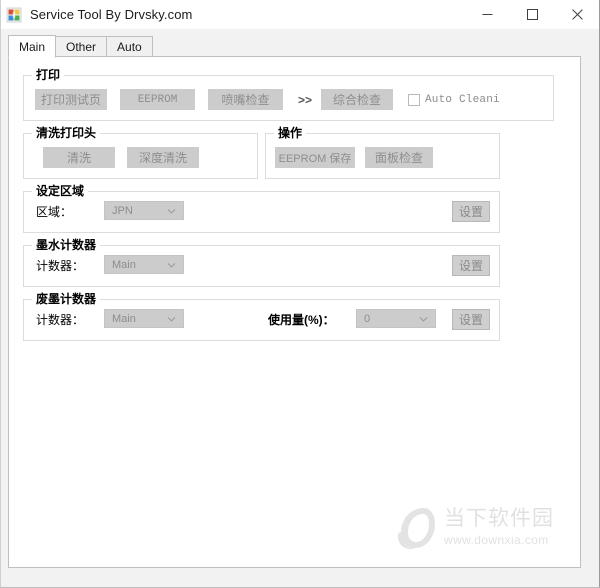 The width and height of the screenshot is (600, 588). I want to click on maximize-icon, so click(532, 14).